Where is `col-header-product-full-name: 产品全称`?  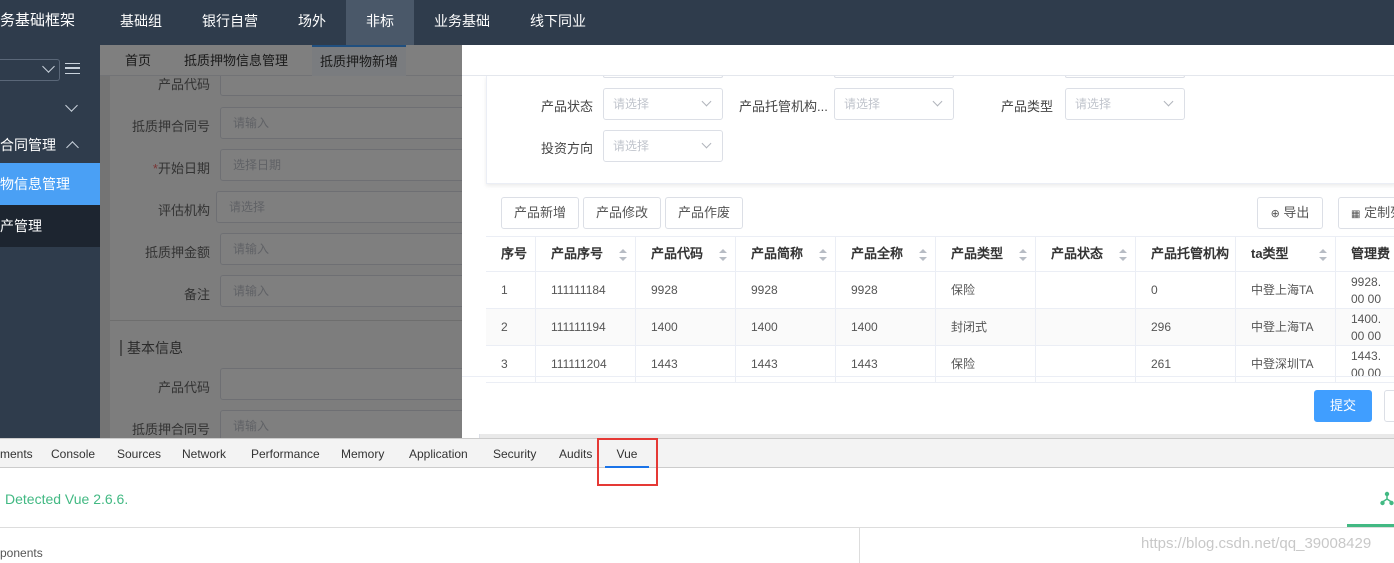
col-header-product-full-name: 产品全称 is located at coordinates (886, 254).